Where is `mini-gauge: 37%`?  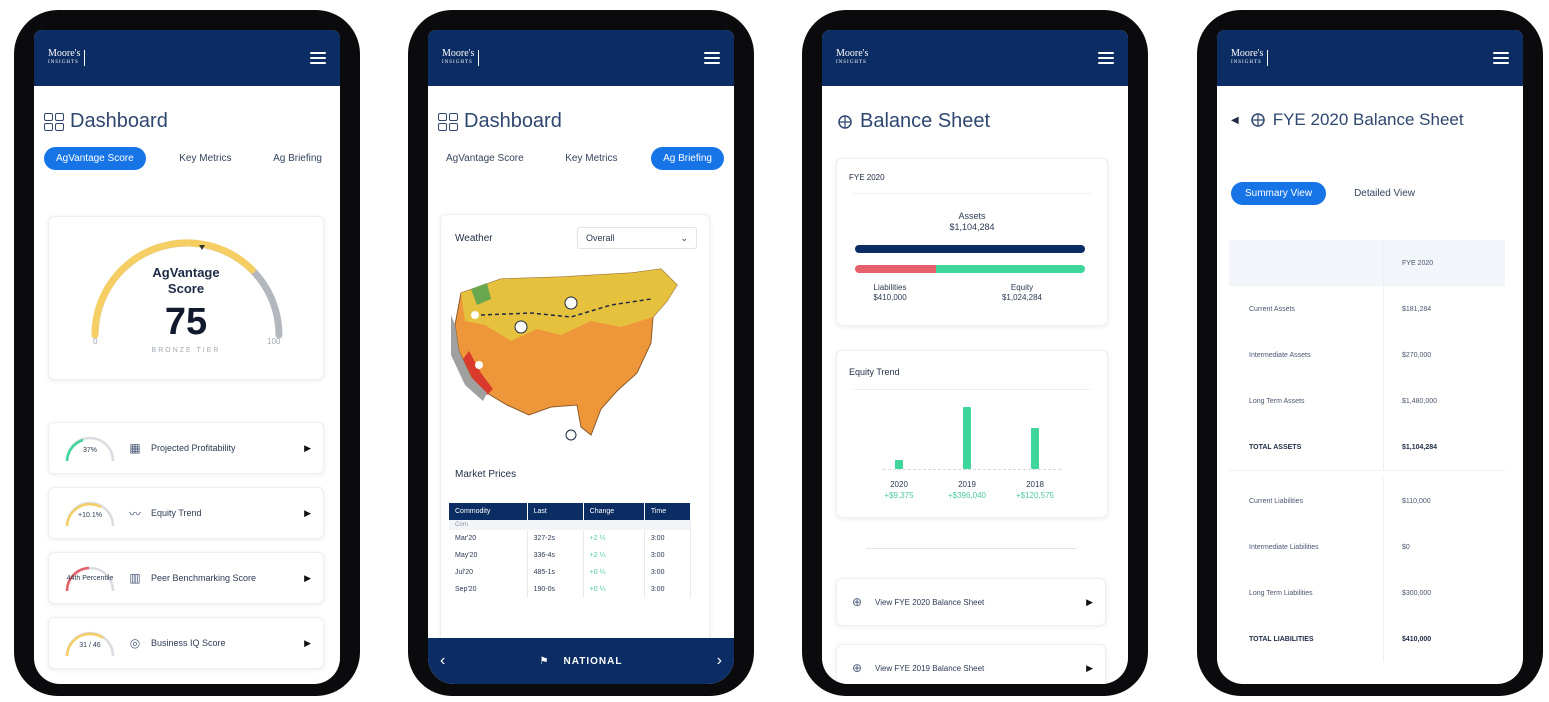 mini-gauge: 37% is located at coordinates (90, 448).